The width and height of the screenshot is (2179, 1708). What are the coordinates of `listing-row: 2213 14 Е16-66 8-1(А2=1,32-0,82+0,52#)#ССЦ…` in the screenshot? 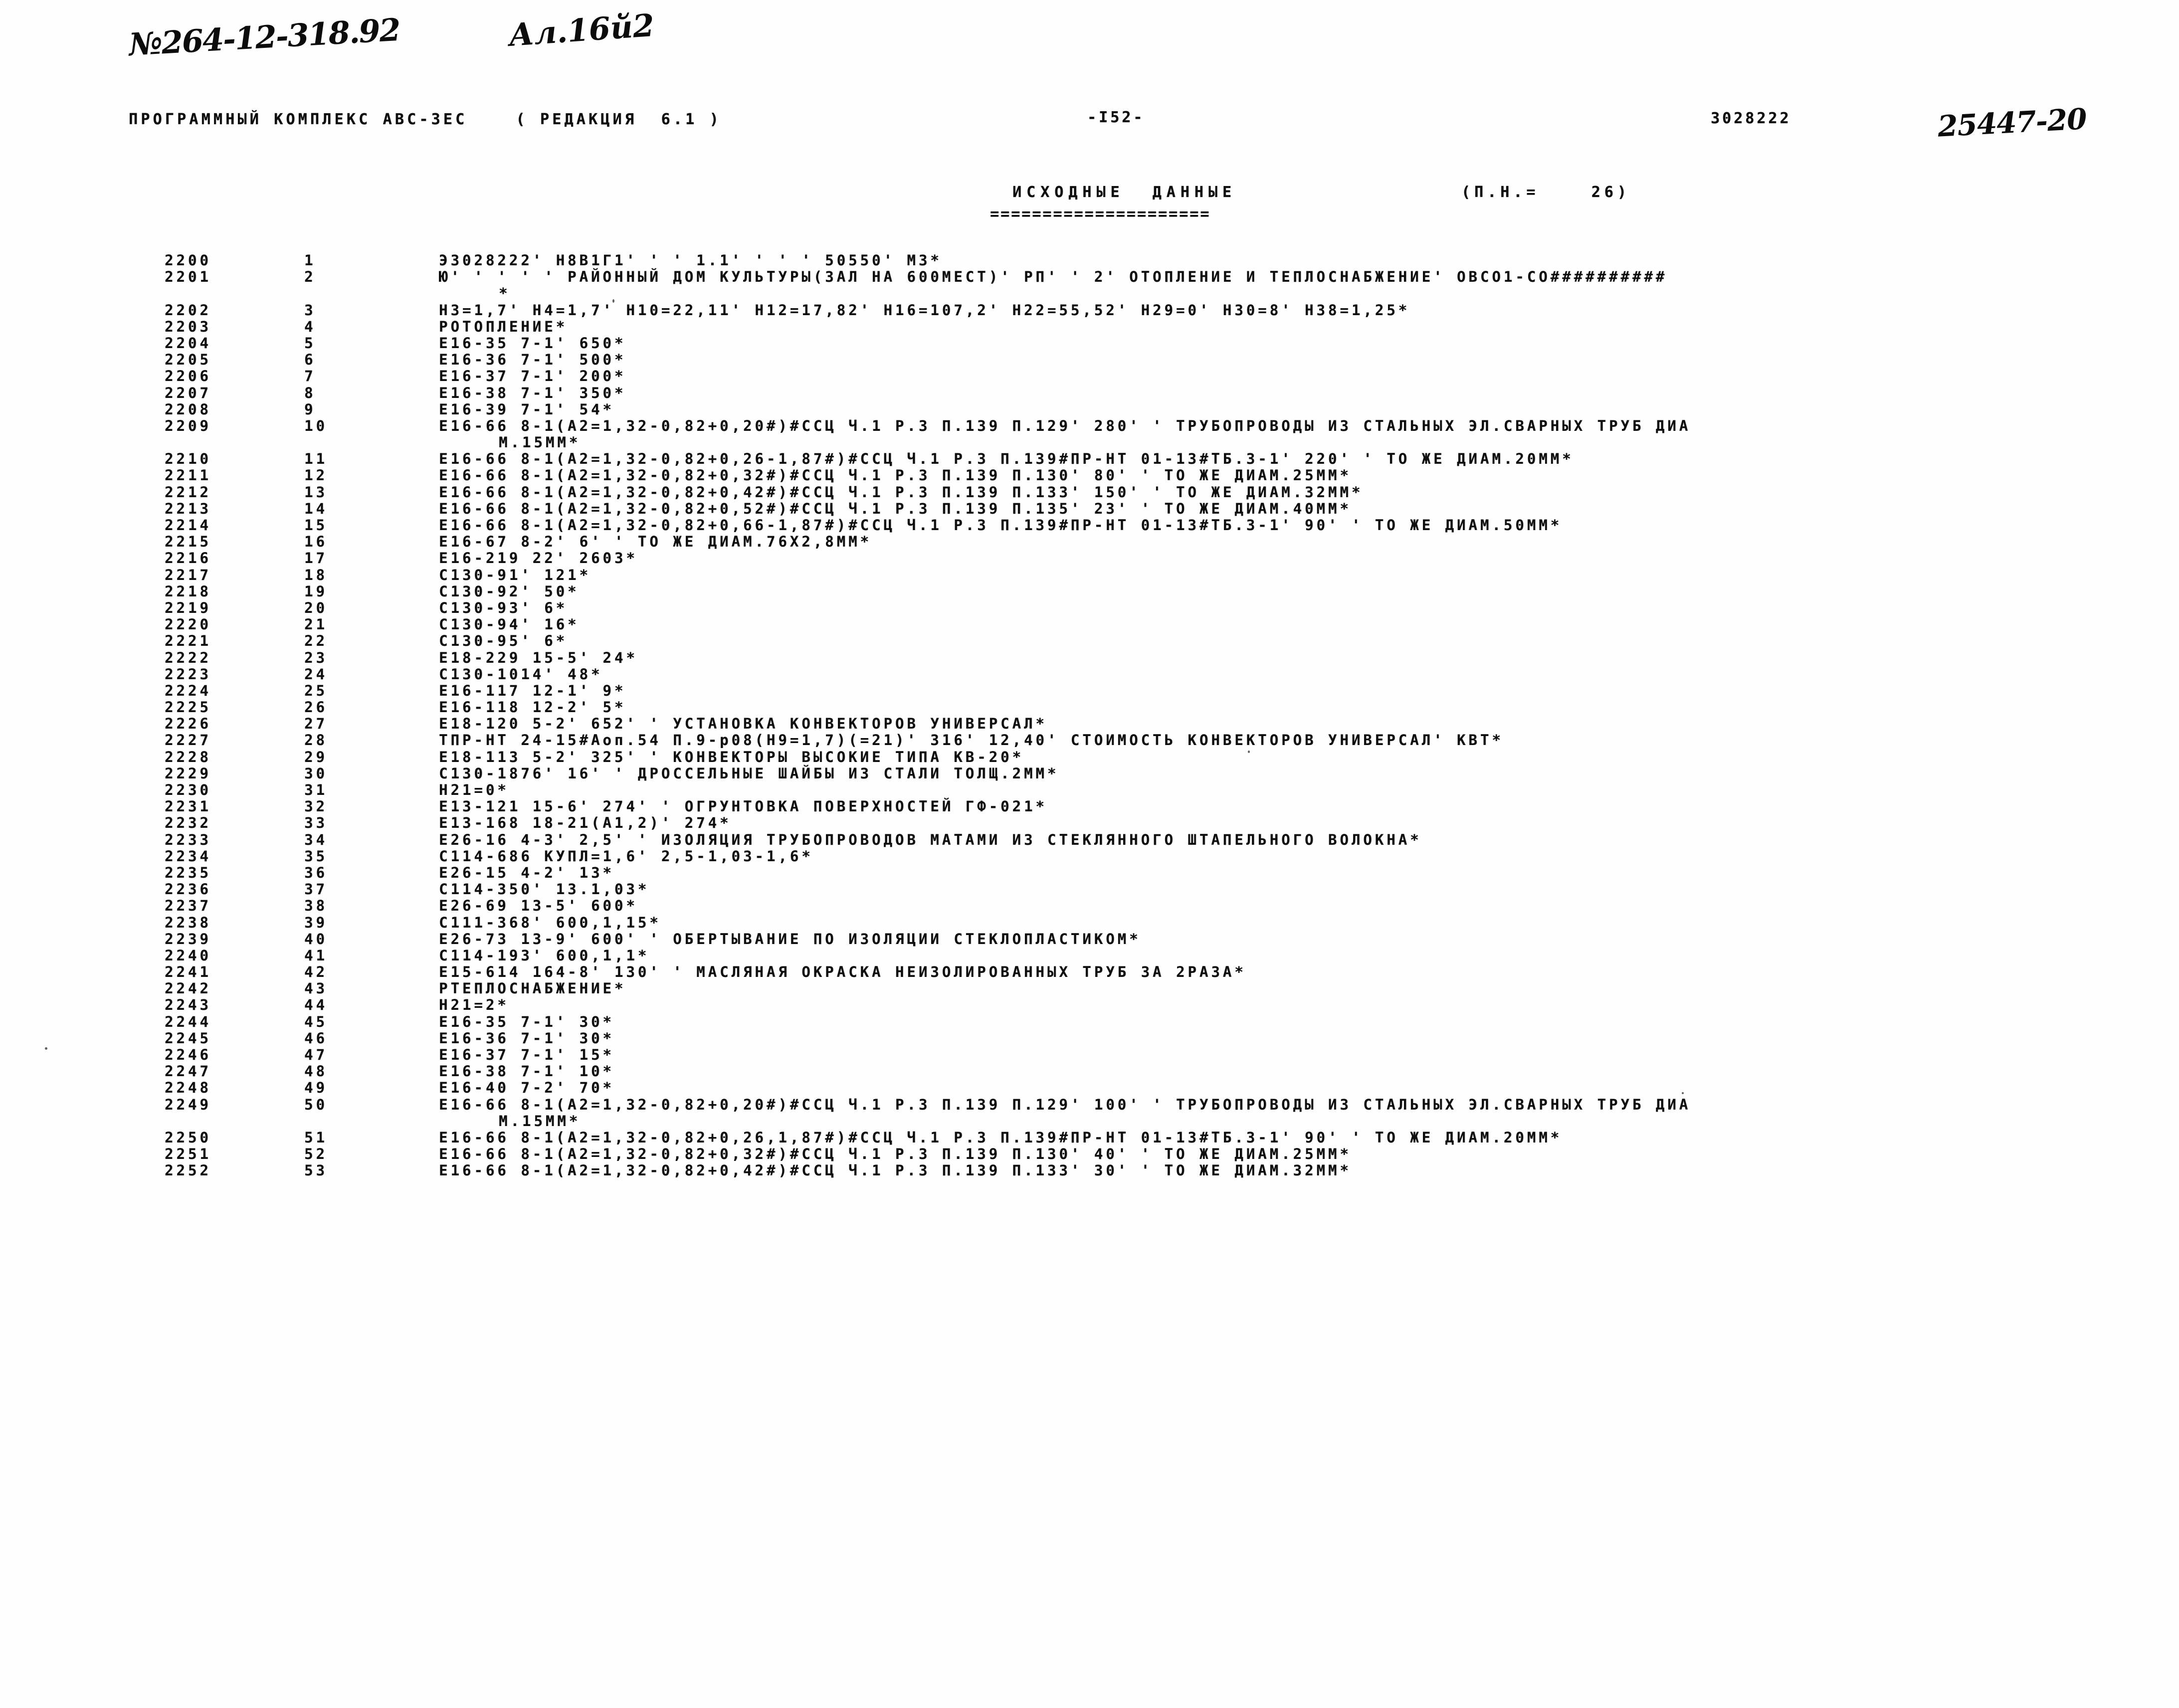 It's located at (1089, 508).